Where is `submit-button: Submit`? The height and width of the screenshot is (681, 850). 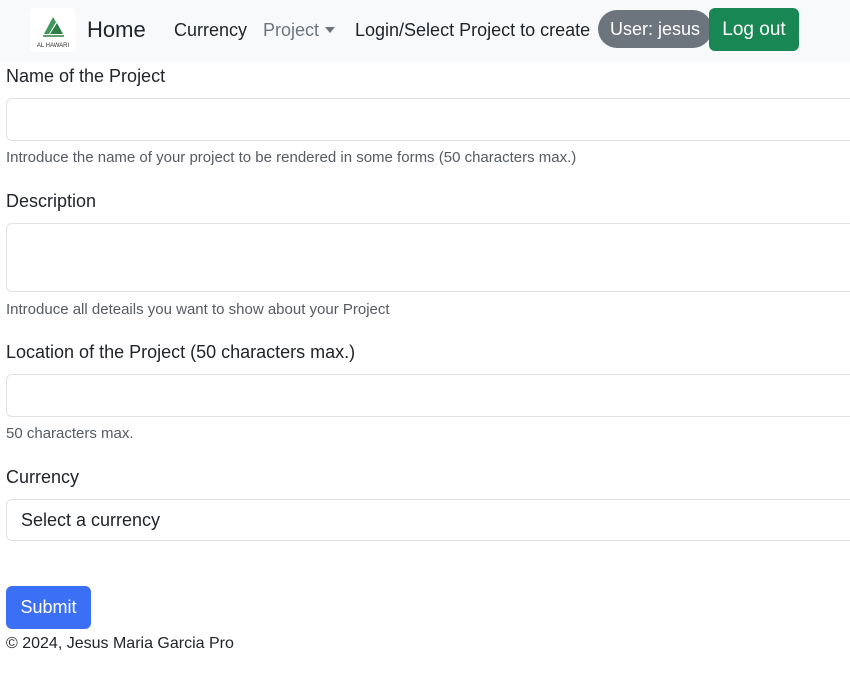
submit-button: Submit is located at coordinates (48, 607).